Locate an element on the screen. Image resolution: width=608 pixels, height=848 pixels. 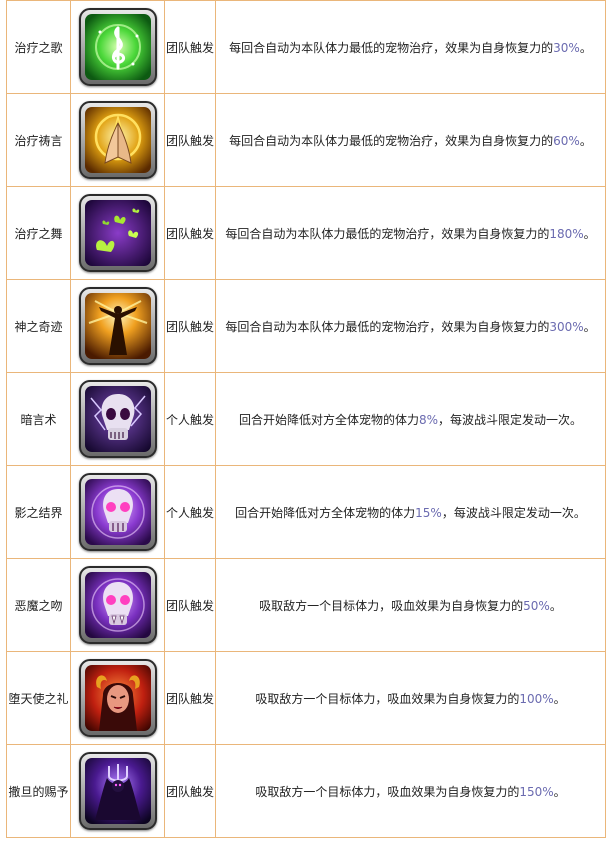
skill-description: 回合开始降低对方全体宠物的体力8%，每波战斗限定发动一次。 is located at coordinates (410, 419).